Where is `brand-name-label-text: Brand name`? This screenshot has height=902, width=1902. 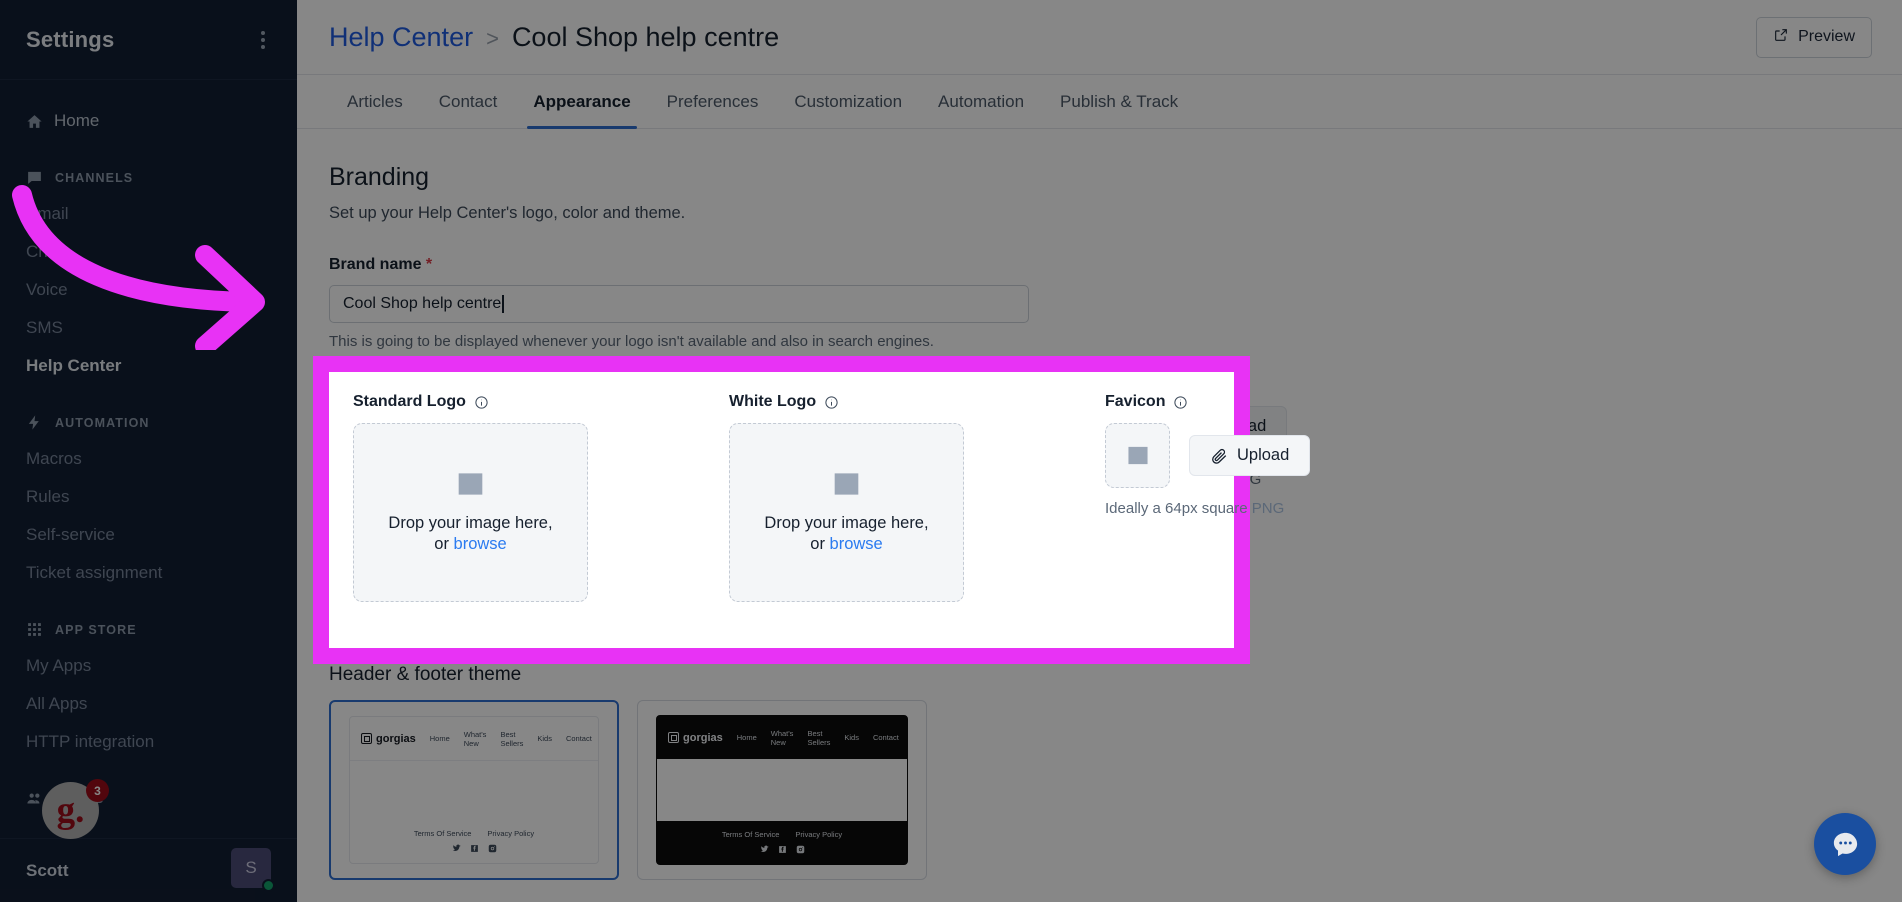 brand-name-label-text: Brand name is located at coordinates (375, 264).